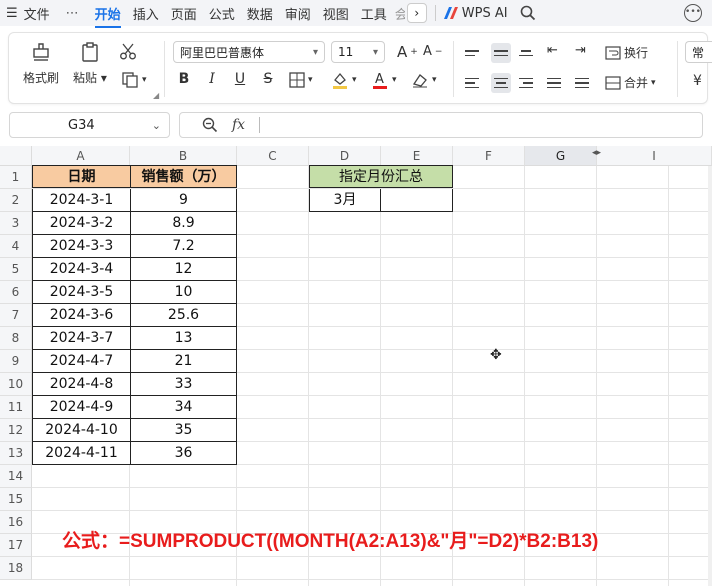 Image resolution: width=712 pixels, height=586 pixels. Describe the element at coordinates (16, 200) in the screenshot. I see `row-header: 2` at that location.